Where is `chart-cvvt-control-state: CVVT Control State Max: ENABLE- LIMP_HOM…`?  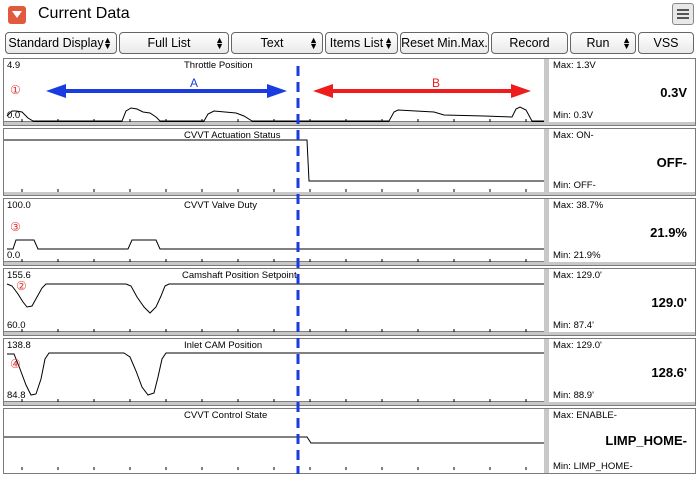 chart-cvvt-control-state: CVVT Control State Max: ENABLE- LIMP_HOM… is located at coordinates (349, 441).